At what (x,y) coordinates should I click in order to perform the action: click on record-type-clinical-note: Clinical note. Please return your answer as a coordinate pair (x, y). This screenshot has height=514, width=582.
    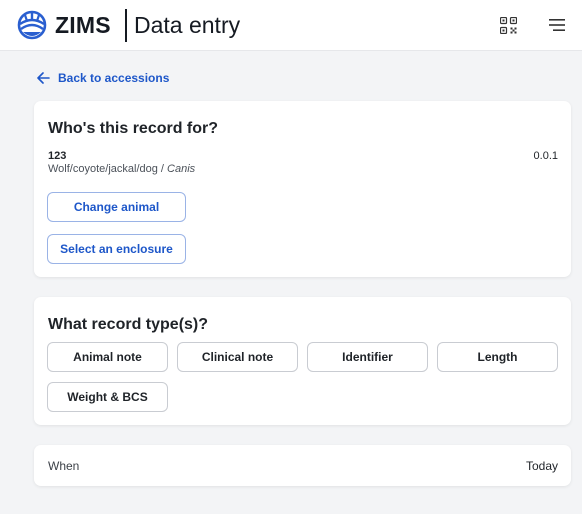
    Looking at the image, I should click on (237, 357).